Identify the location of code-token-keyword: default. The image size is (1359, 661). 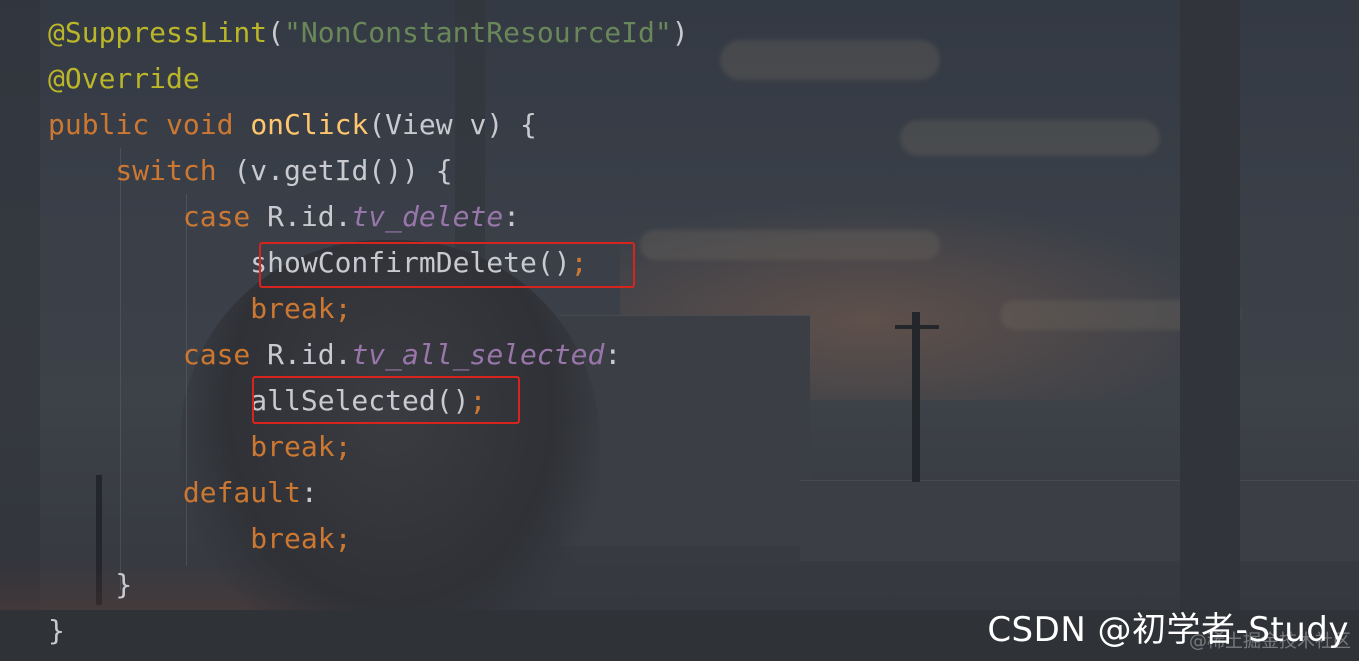
(174, 492).